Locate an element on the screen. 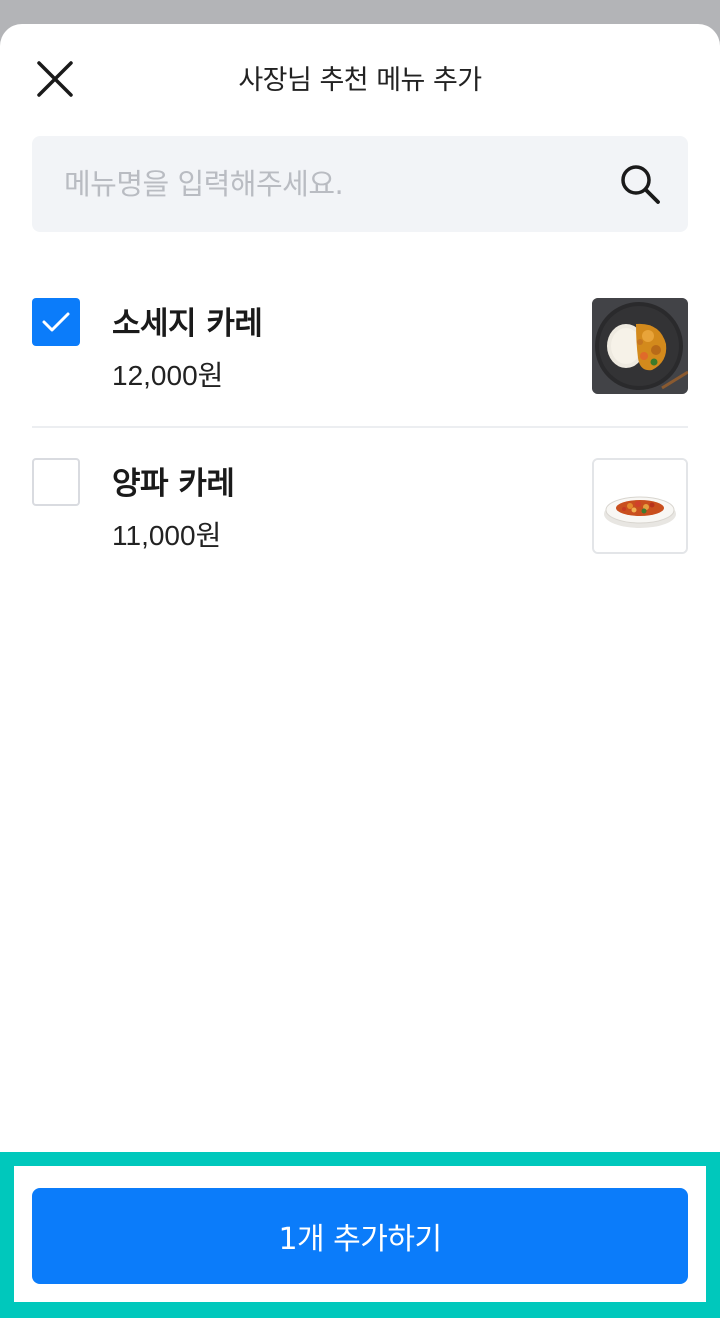 This screenshot has height=1318, width=720. menu-checkbox-unchecked is located at coordinates (56, 482).